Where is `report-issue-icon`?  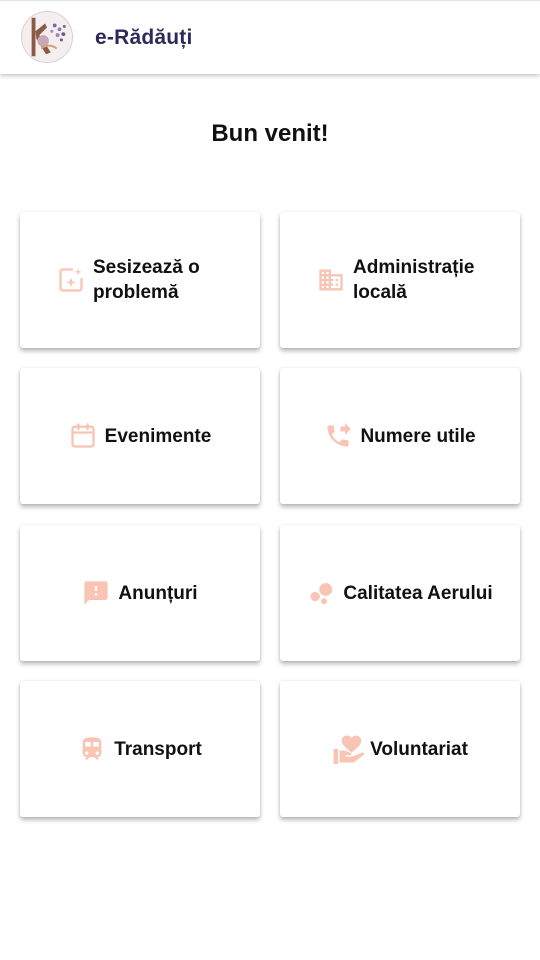 report-issue-icon is located at coordinates (71, 280).